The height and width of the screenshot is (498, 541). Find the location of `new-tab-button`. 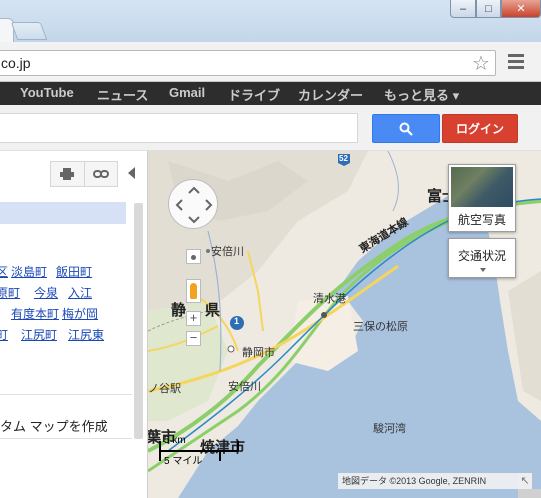

new-tab-button is located at coordinates (29, 31).